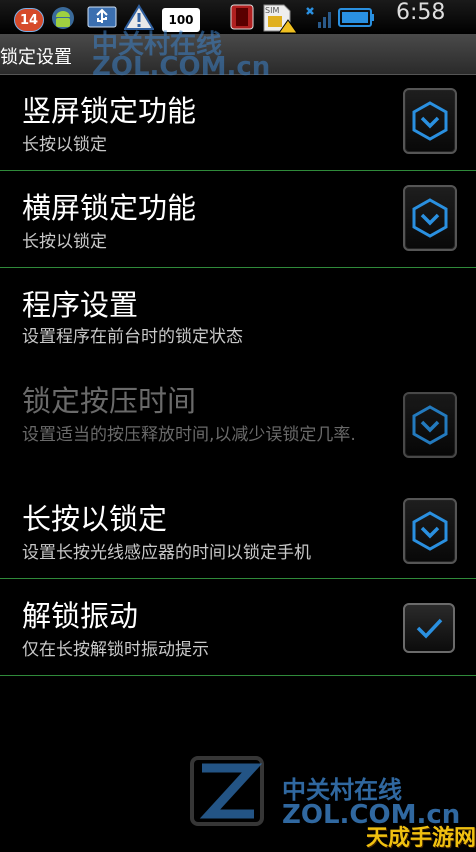 This screenshot has width=476, height=852. I want to click on list-item-app-settings: 程序设置 设置程序在前台时的锁定状态, so click(238, 316).